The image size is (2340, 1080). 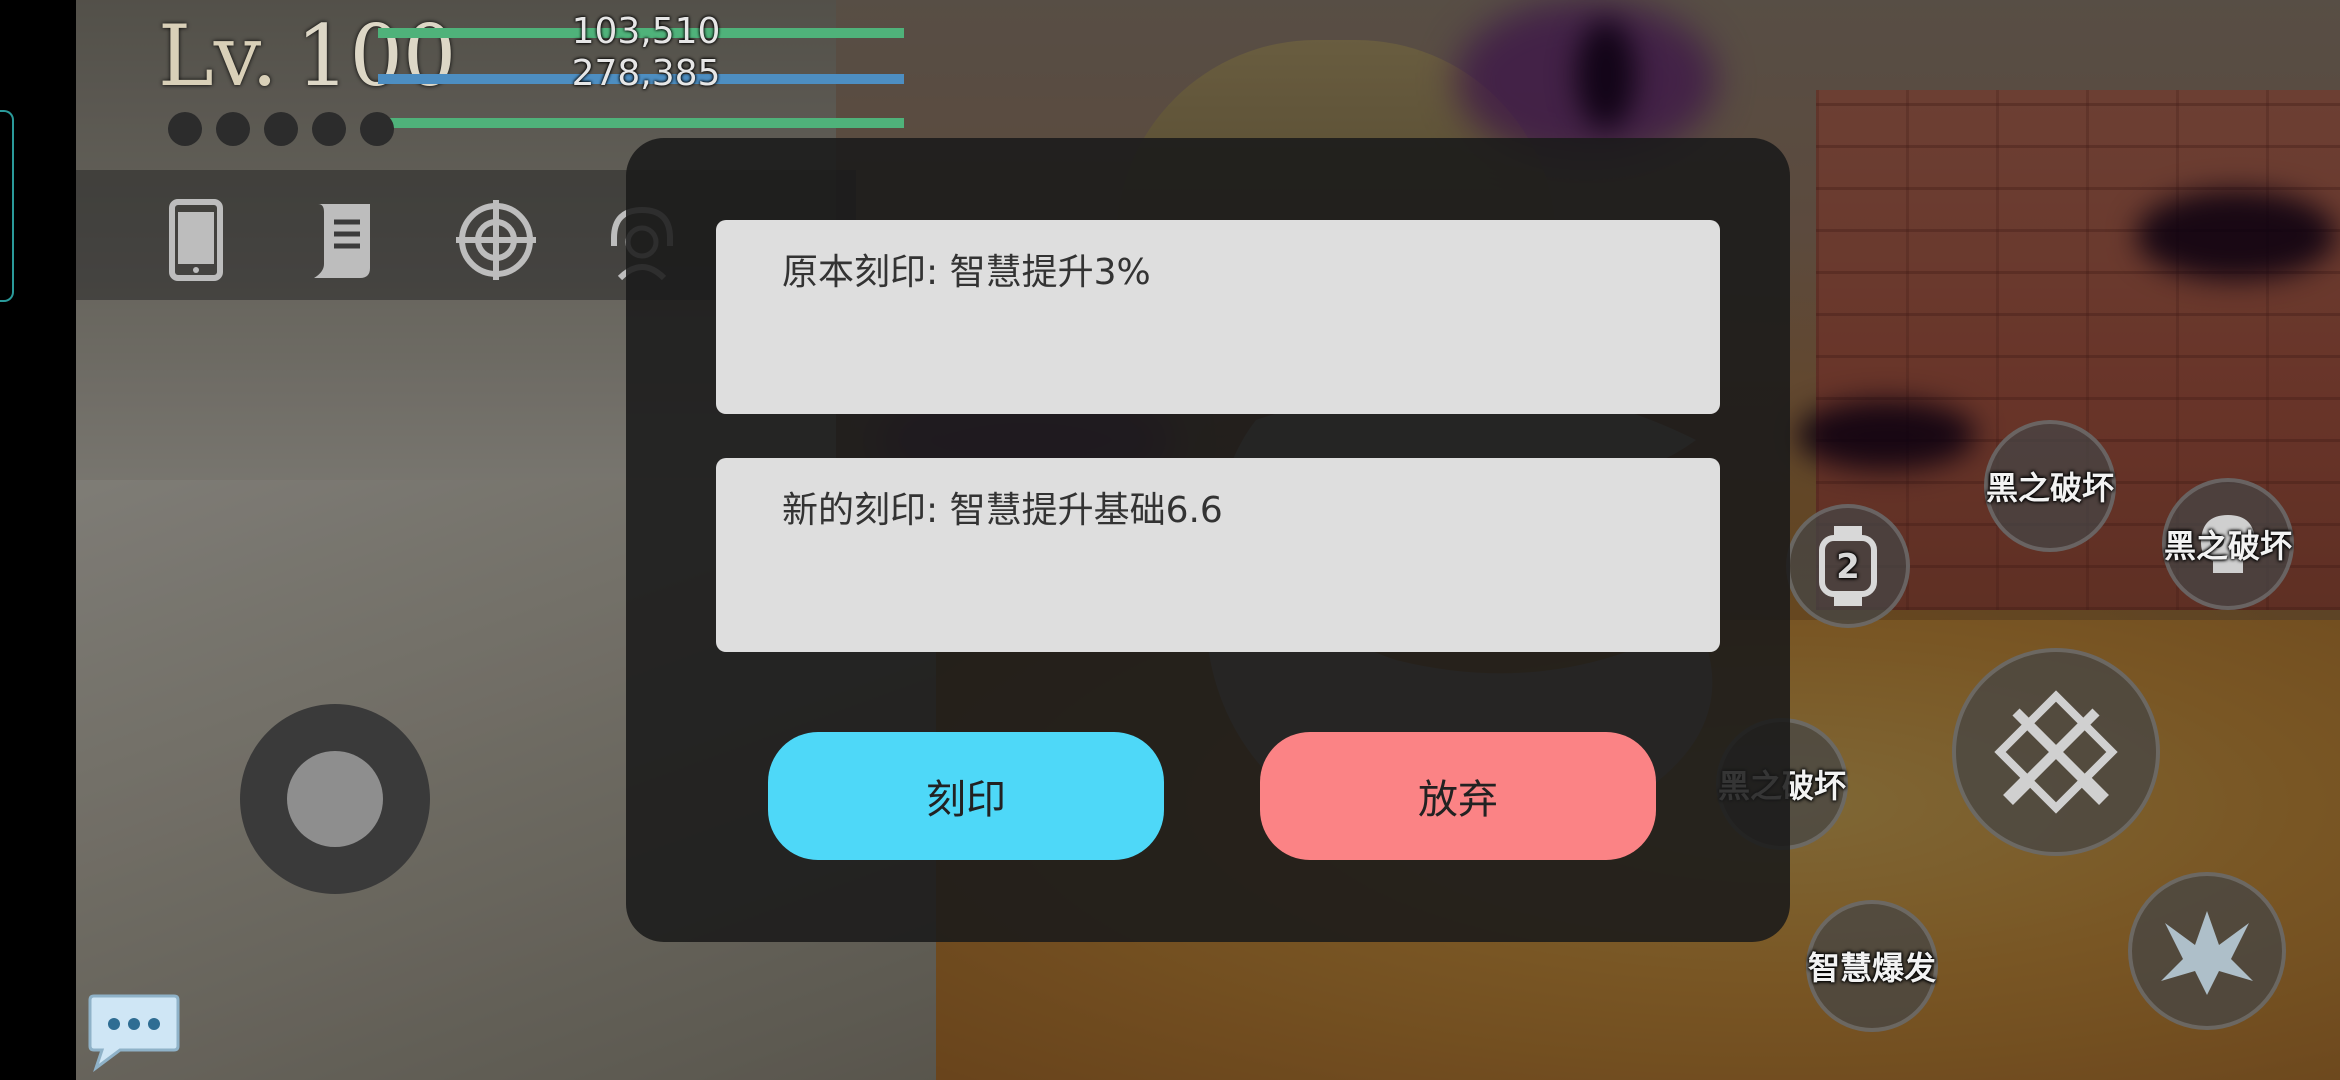 I want to click on target-icon, so click(x=496, y=240).